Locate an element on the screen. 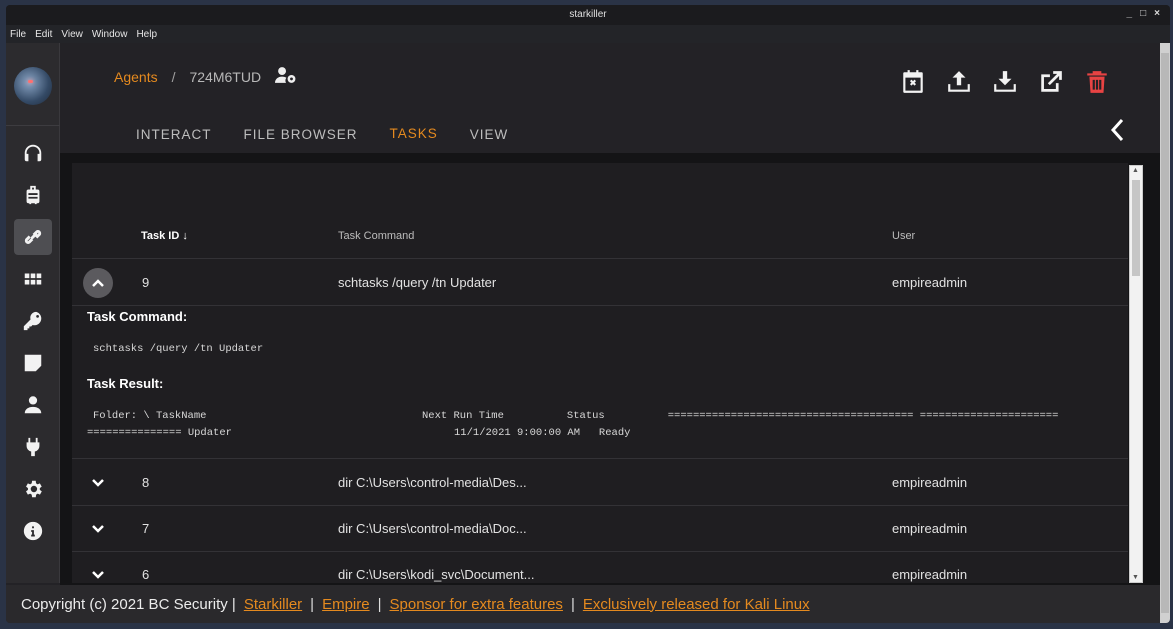 Image resolution: width=1173 pixels, height=629 pixels. sidebar-item-users is located at coordinates (33, 405).